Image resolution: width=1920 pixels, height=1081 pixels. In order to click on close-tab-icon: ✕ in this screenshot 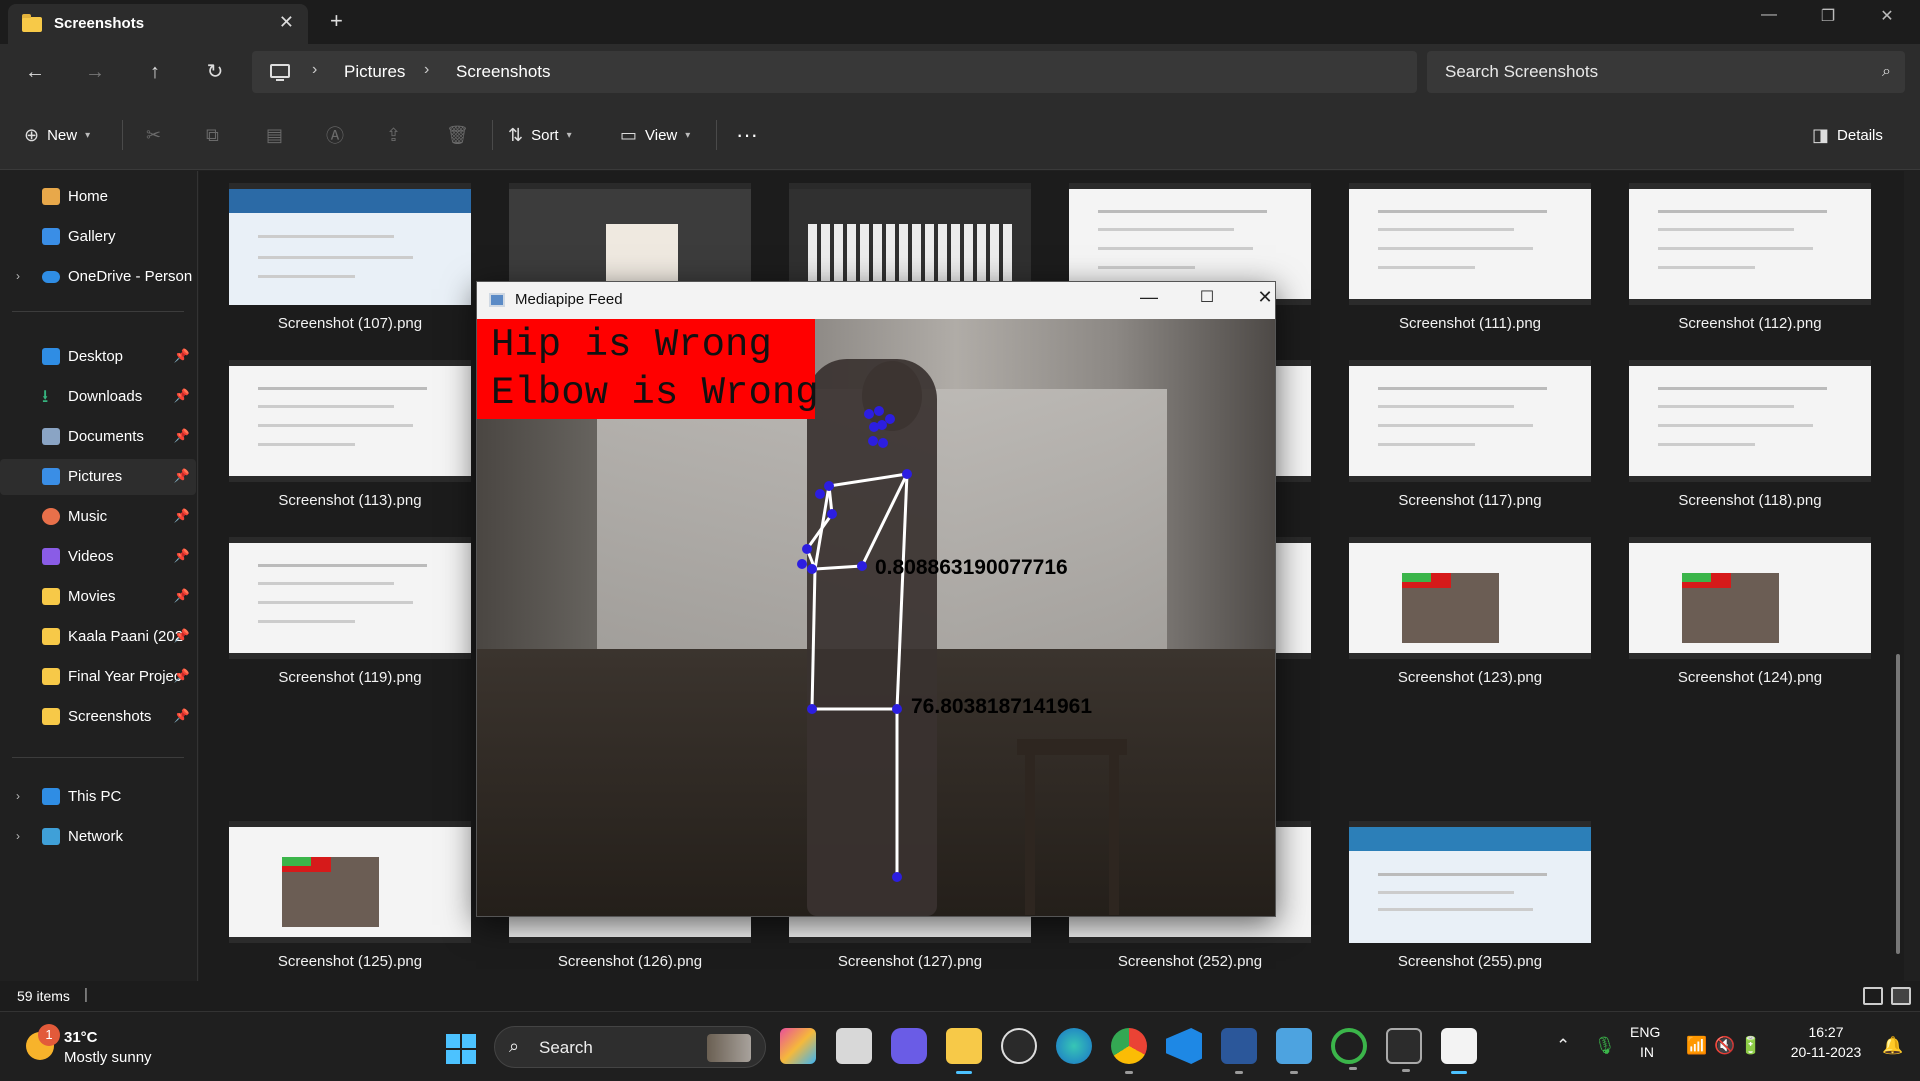, I will do `click(286, 22)`.